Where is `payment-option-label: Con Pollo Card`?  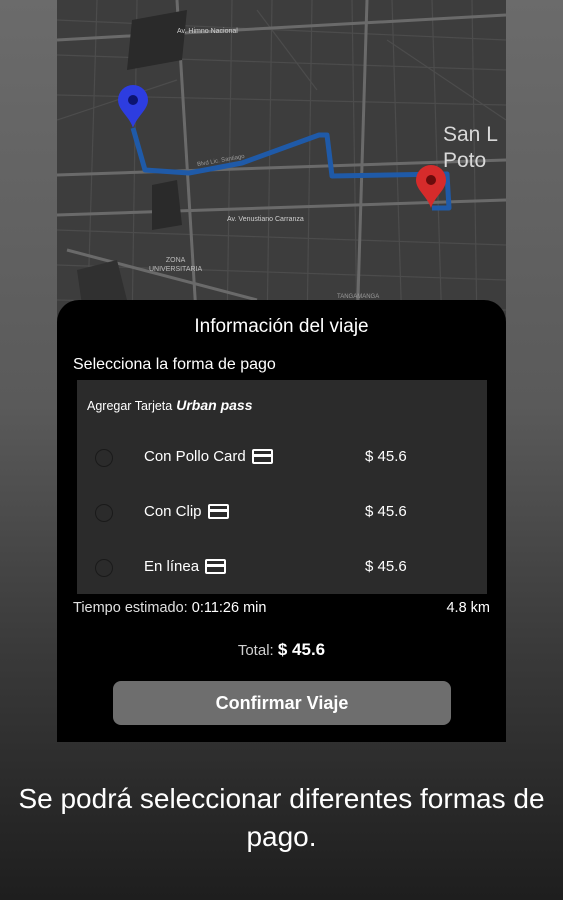
payment-option-label: Con Pollo Card is located at coordinates (208, 456).